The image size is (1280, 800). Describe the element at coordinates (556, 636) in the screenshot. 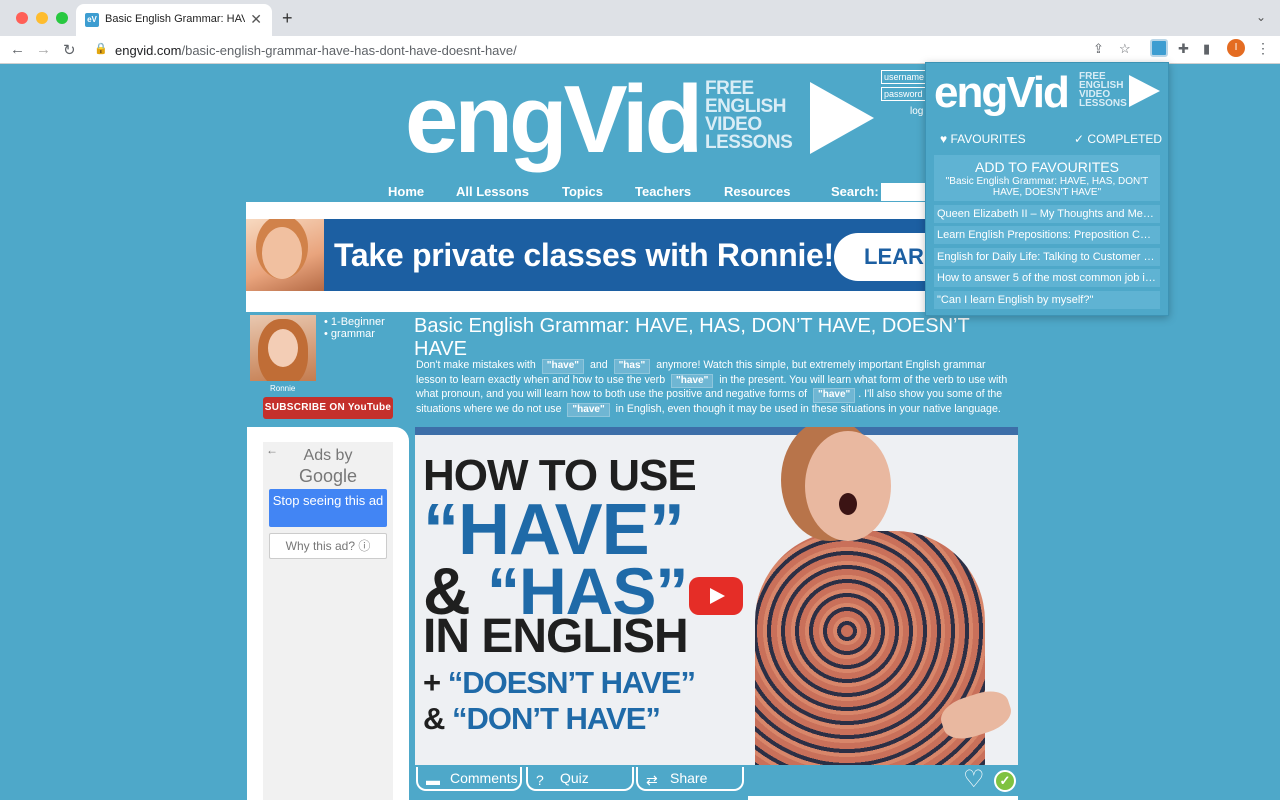

I see `thumb-line-4: IN ENGLISH` at that location.